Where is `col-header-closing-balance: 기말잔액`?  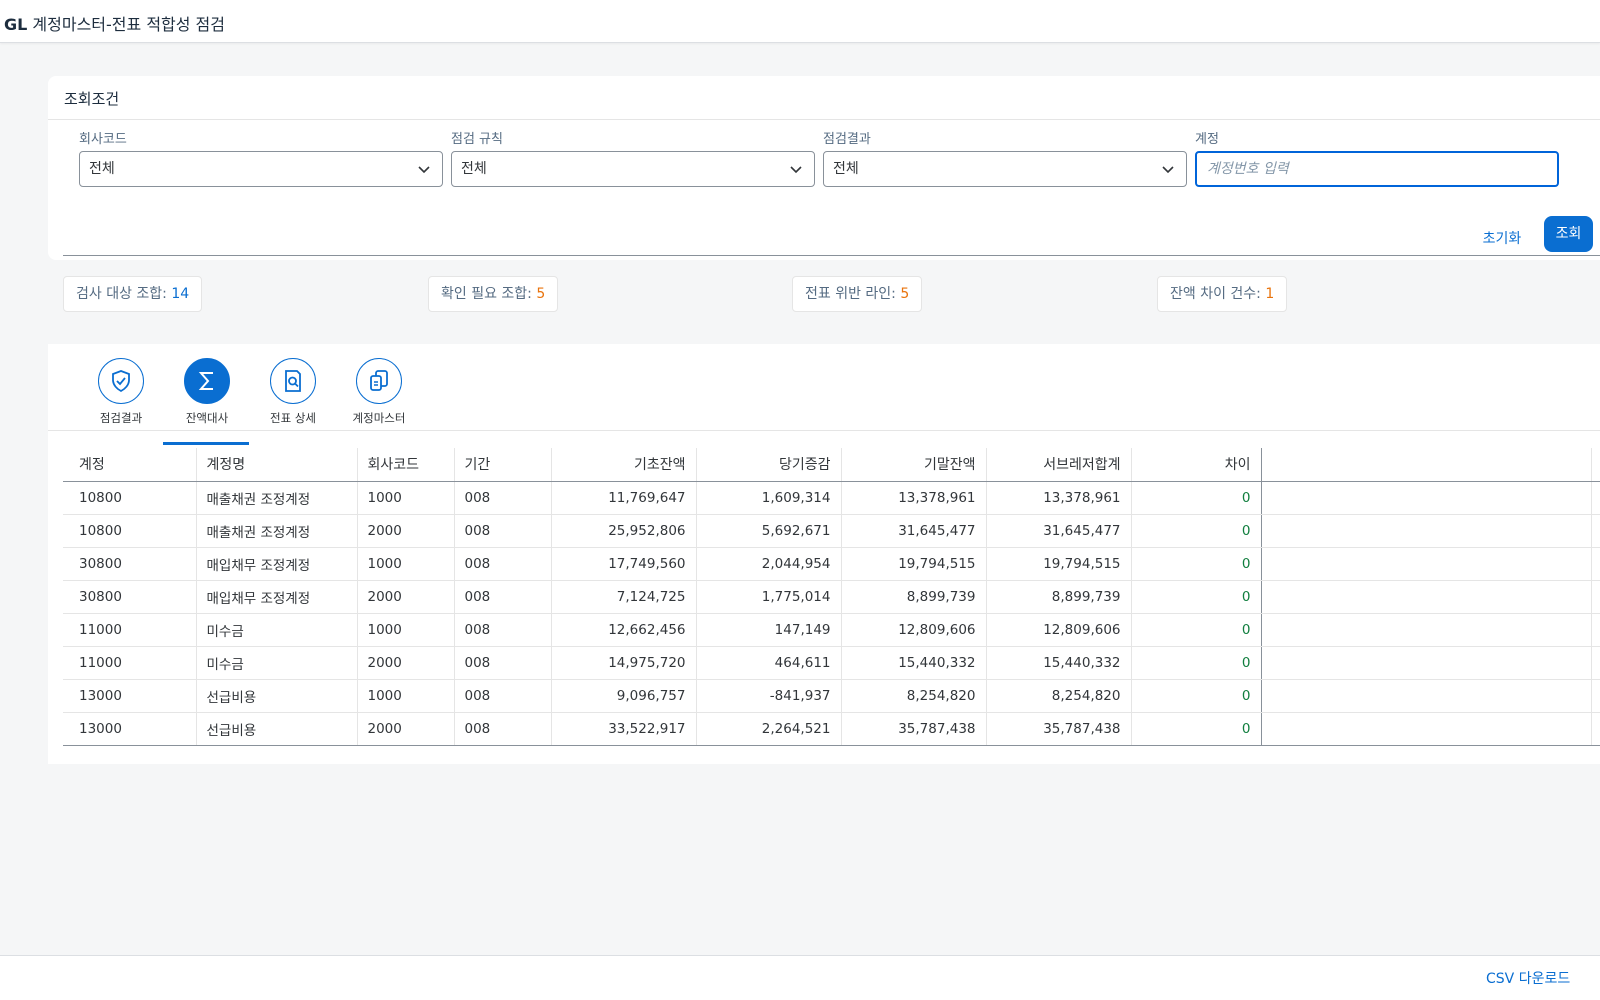 col-header-closing-balance: 기말잔액 is located at coordinates (914, 465).